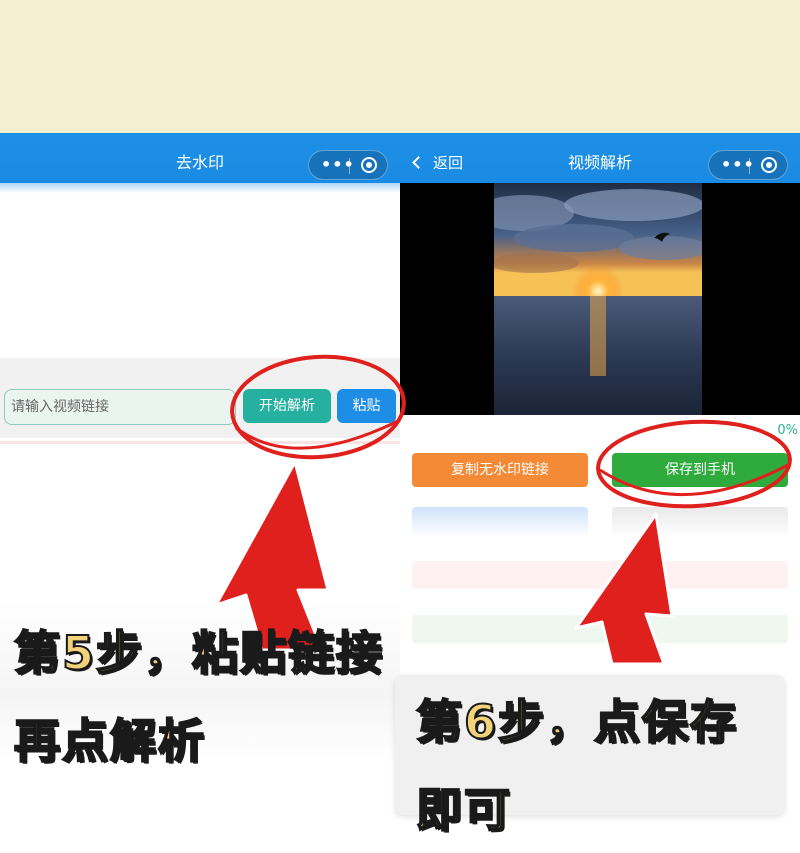 This screenshot has width=800, height=853. What do you see at coordinates (463, 810) in the screenshot?
I see `right-caption-line2: 即可` at bounding box center [463, 810].